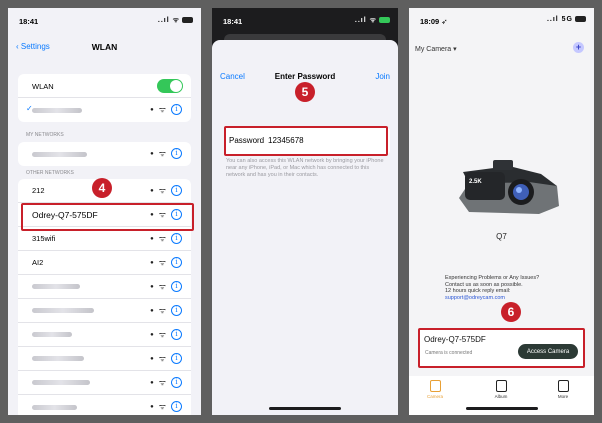 The width and height of the screenshot is (602, 423). Describe the element at coordinates (29, 108) in the screenshot. I see `checkmark-icon: ✓` at that location.